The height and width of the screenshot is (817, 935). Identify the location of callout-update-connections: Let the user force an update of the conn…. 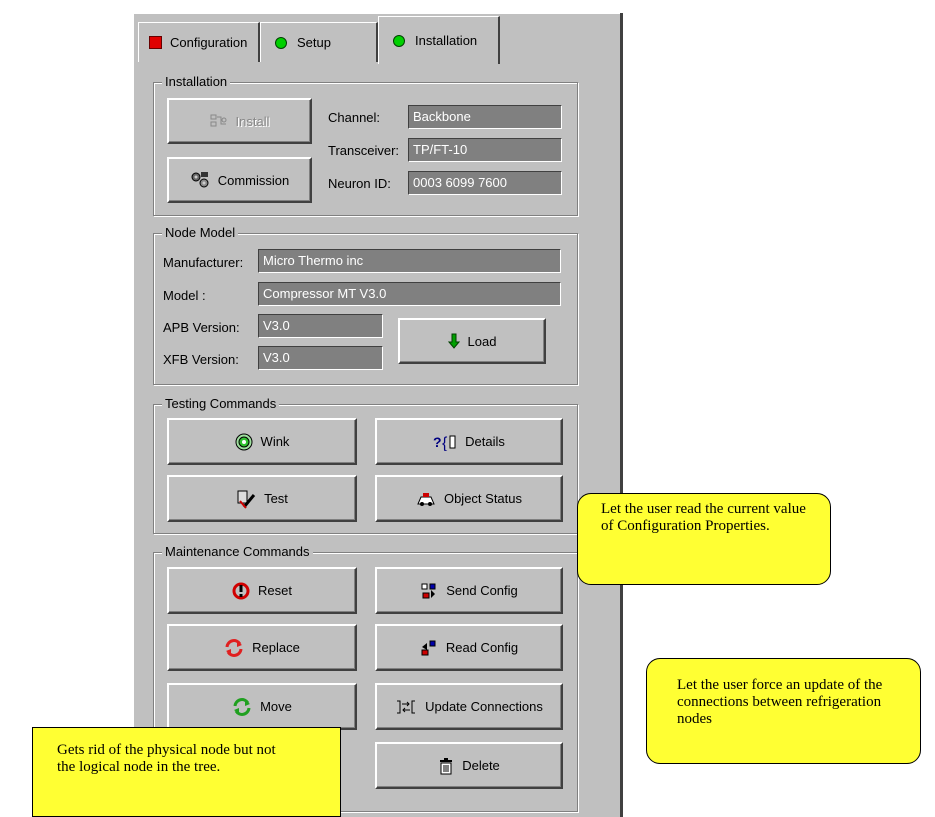
(742, 711).